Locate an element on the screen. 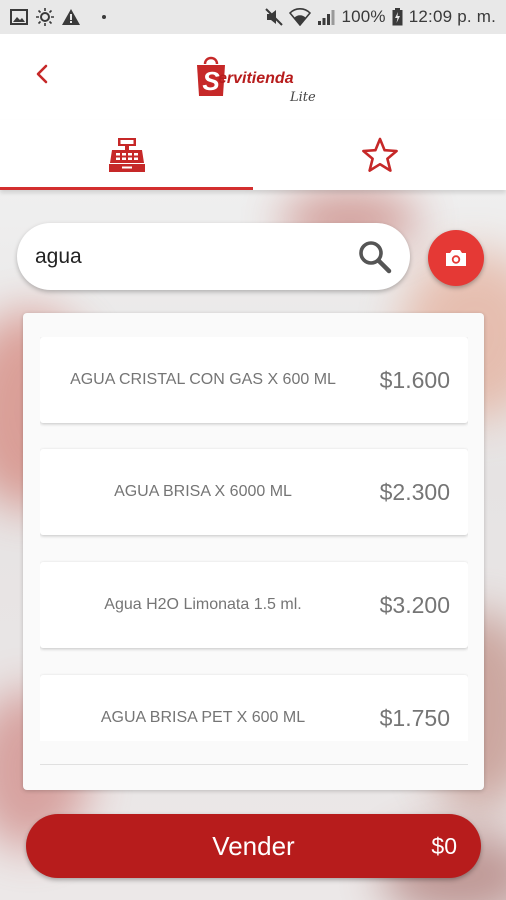  camera-icon is located at coordinates (456, 258).